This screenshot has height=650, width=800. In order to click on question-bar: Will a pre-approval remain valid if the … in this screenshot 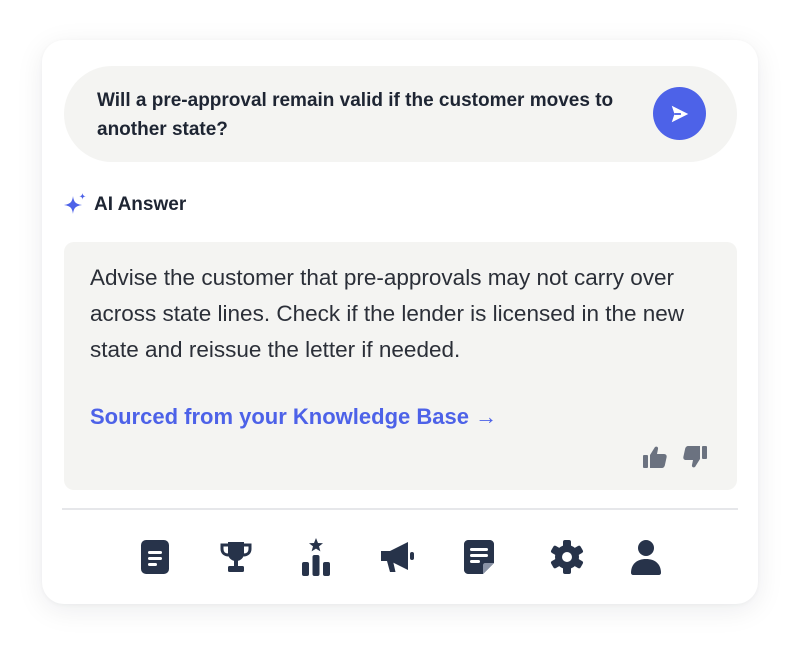, I will do `click(400, 114)`.